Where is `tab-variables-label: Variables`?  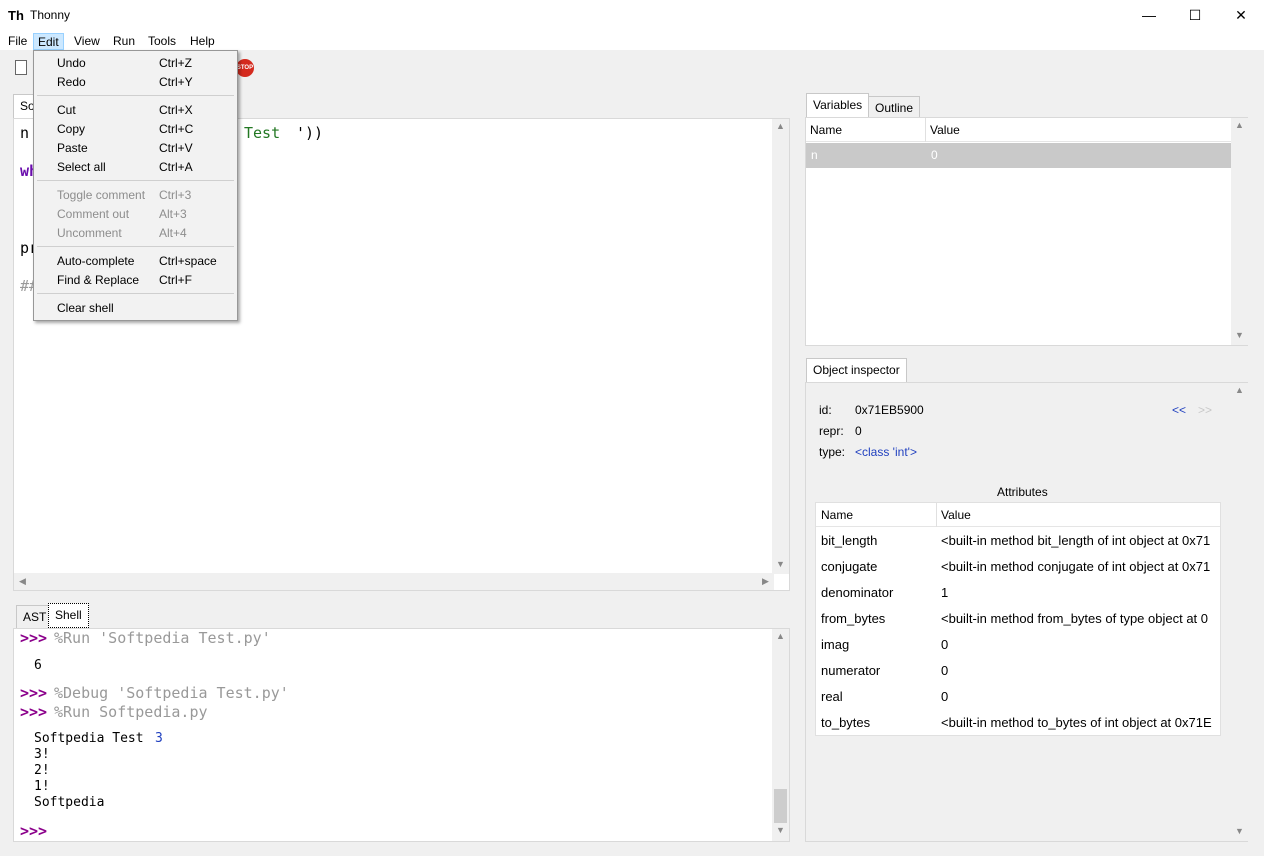 tab-variables-label: Variables is located at coordinates (838, 105).